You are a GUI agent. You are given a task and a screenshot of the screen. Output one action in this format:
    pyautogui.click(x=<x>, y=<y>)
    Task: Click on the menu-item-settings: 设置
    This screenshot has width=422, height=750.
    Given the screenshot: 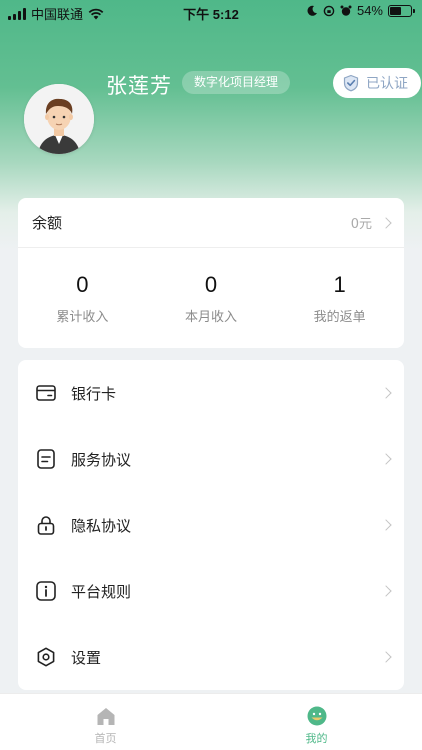 What is the action you would take?
    pyautogui.click(x=211, y=657)
    